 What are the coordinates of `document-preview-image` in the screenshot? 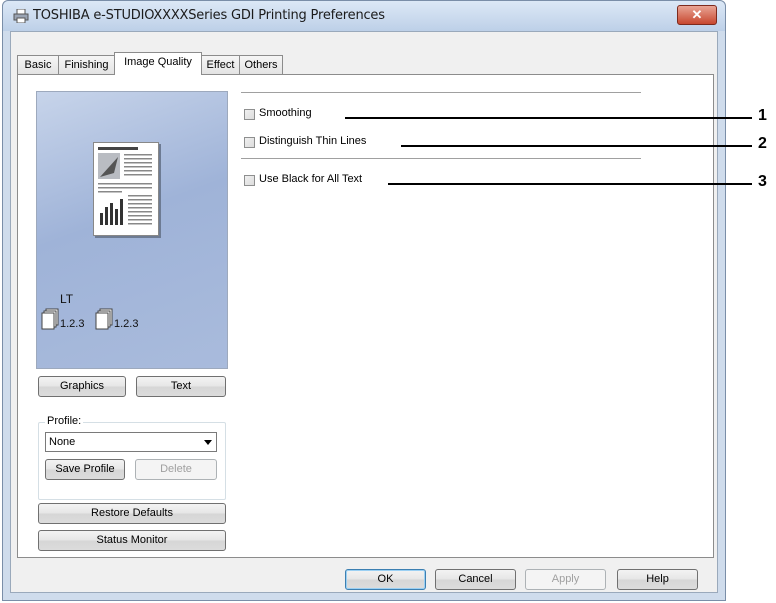 It's located at (126, 189).